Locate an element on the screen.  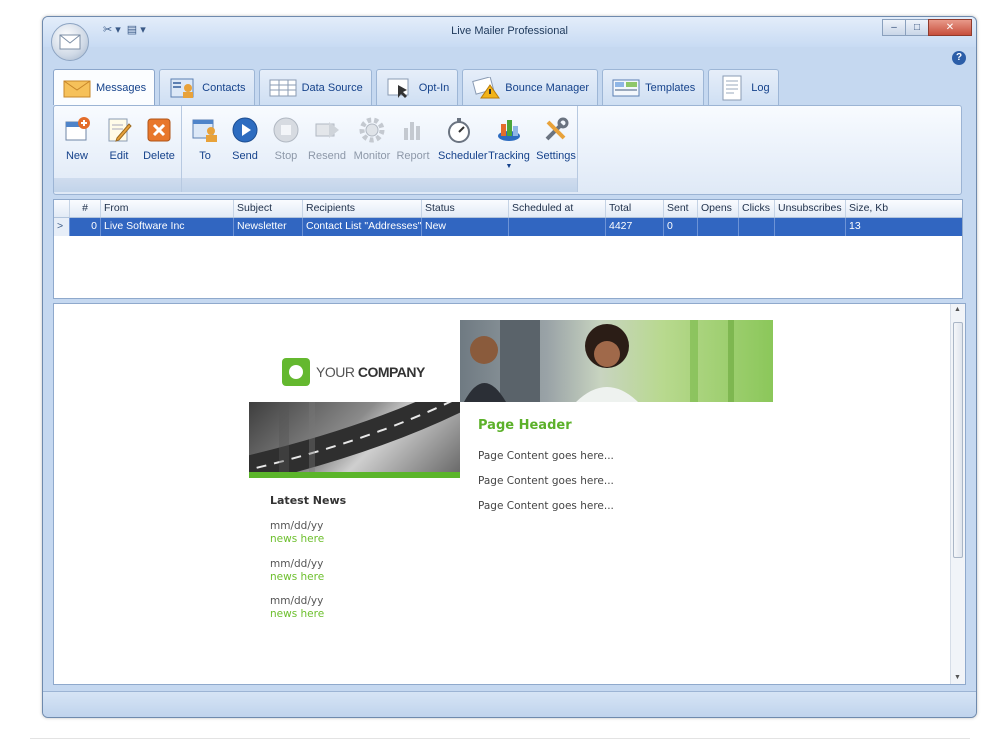
cell-unsubscribes is located at coordinates (810, 227).